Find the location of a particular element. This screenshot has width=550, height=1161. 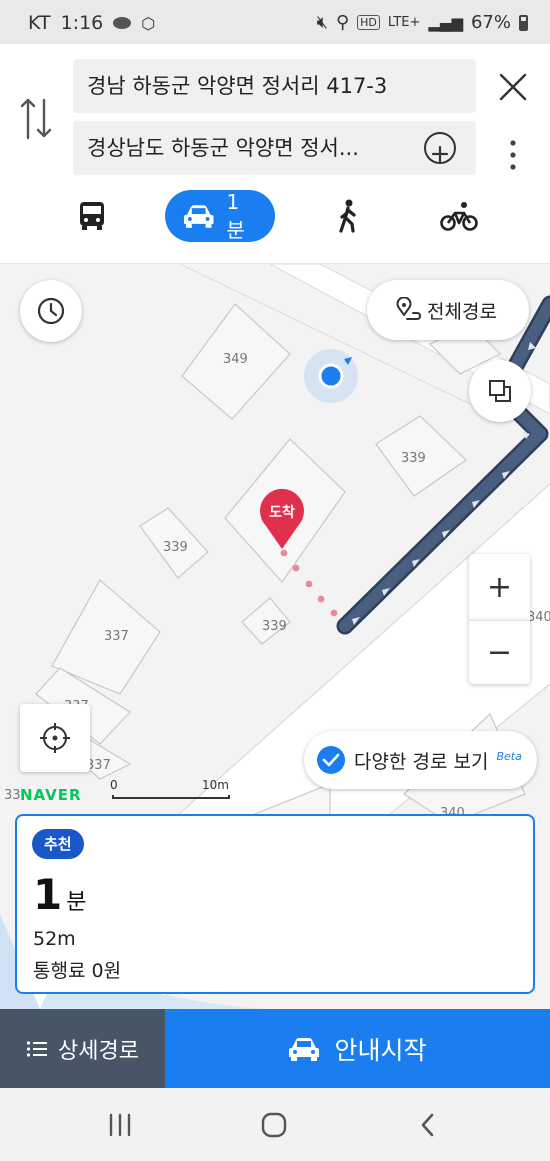

scale-start: 0 is located at coordinates (114, 785).